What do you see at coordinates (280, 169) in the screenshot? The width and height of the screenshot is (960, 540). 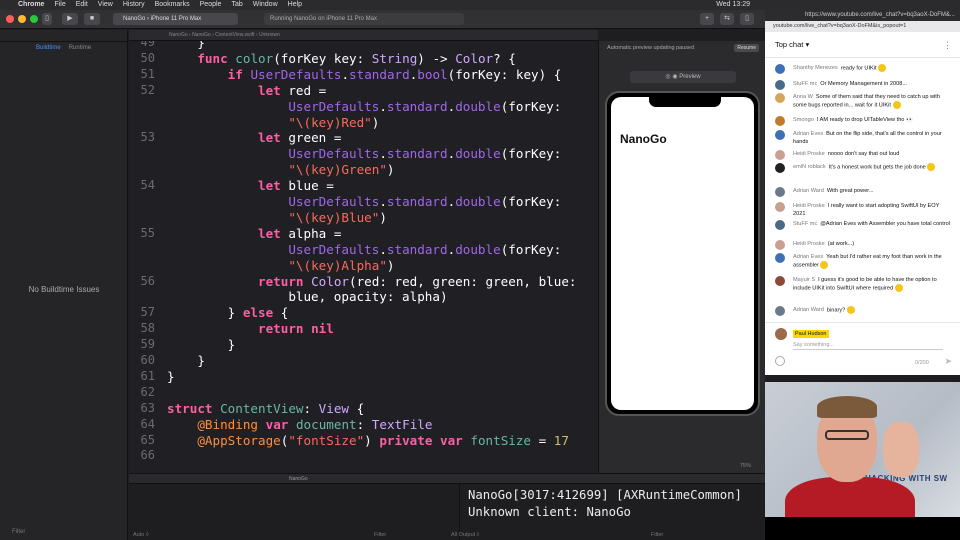 I see `code-line: "\(key)Green")` at bounding box center [280, 169].